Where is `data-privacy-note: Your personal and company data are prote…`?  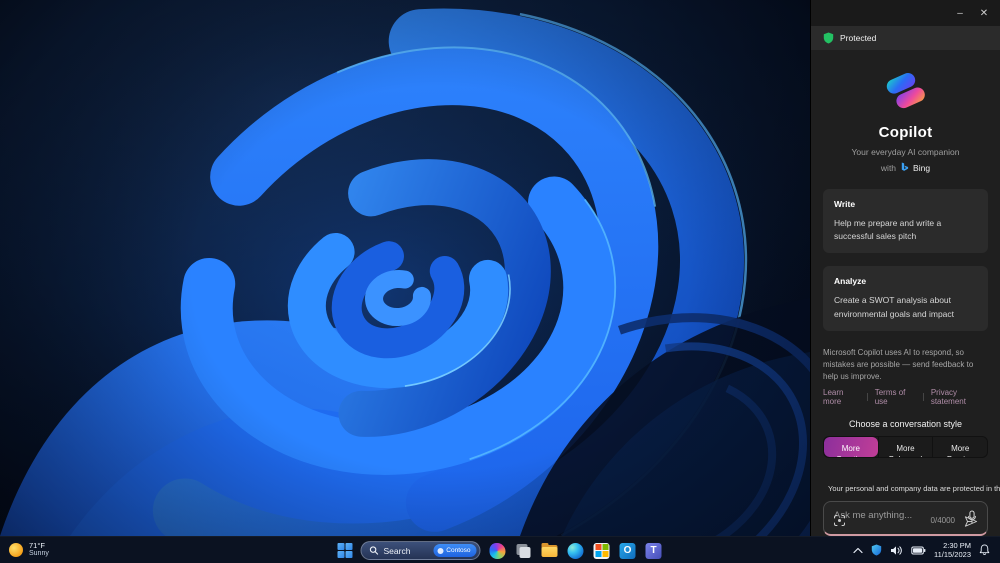
data-privacy-note: Your personal and company data are prote… is located at coordinates (911, 489).